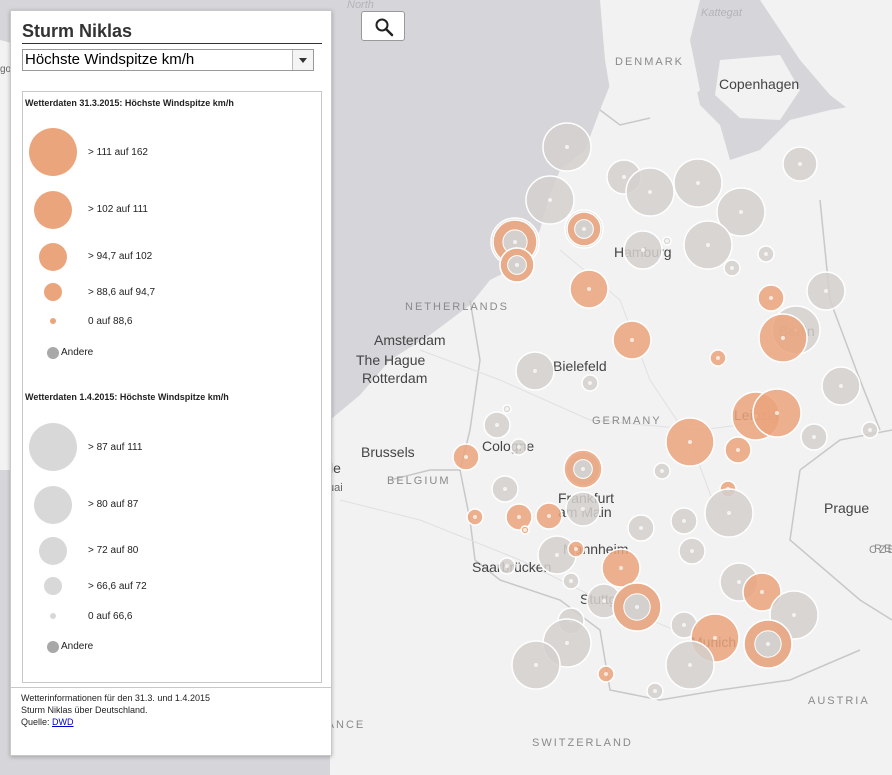 Image resolution: width=892 pixels, height=775 pixels. What do you see at coordinates (35, 722) in the screenshot?
I see `info-source-label: Quelle:` at bounding box center [35, 722].